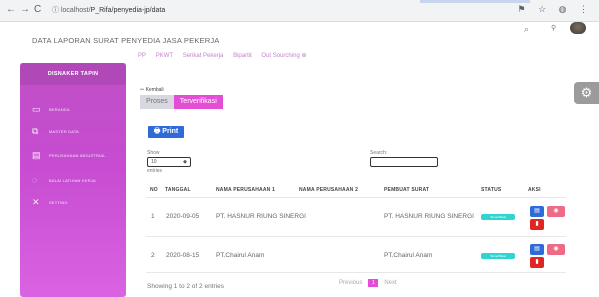 Image resolution: width=599 pixels, height=297 pixels. I want to click on tab-proses: Proses, so click(157, 102).